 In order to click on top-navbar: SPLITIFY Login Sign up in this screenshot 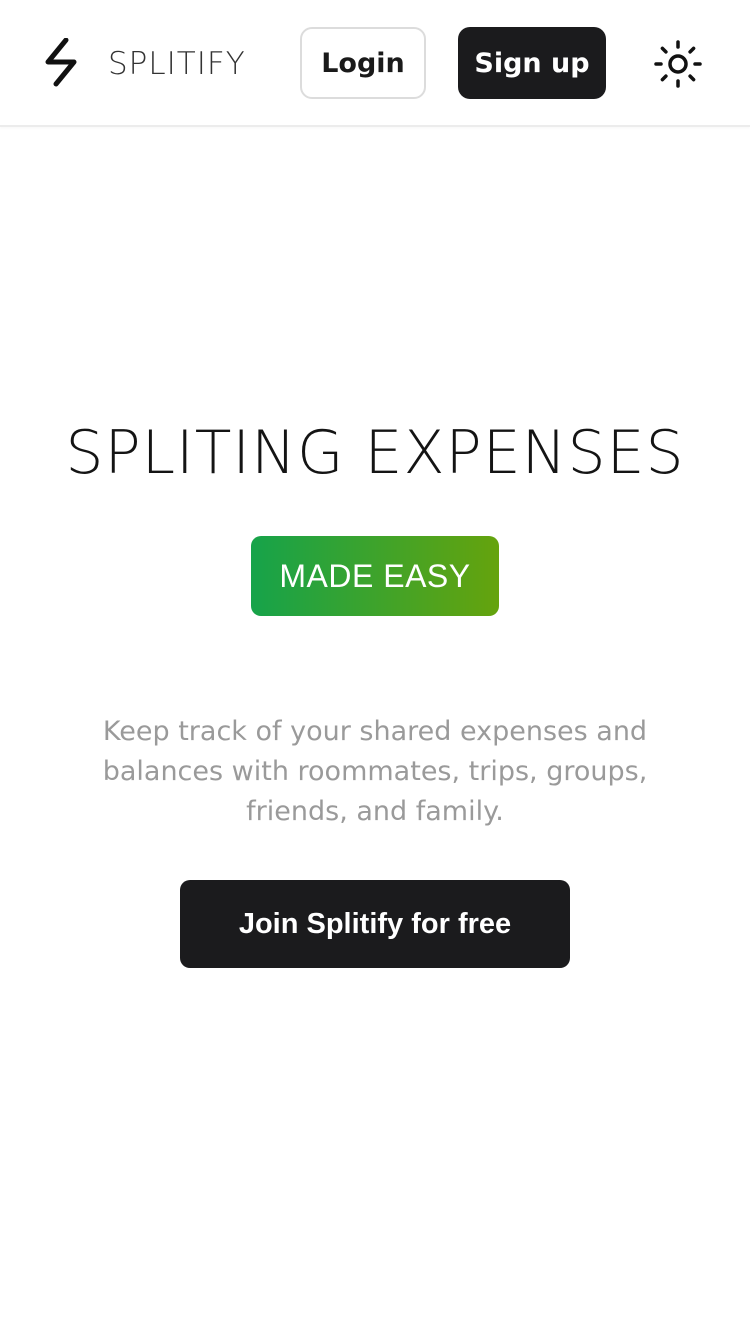, I will do `click(375, 63)`.